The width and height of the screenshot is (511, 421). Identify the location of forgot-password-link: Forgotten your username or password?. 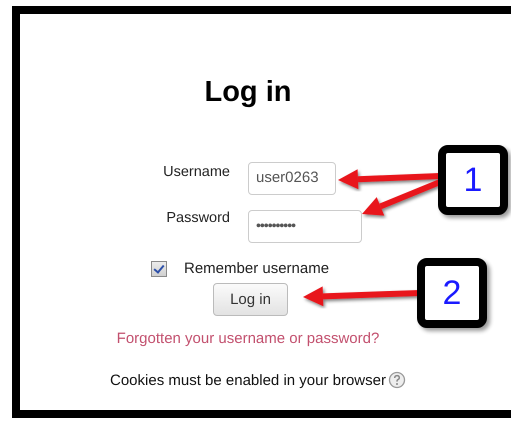
(248, 338).